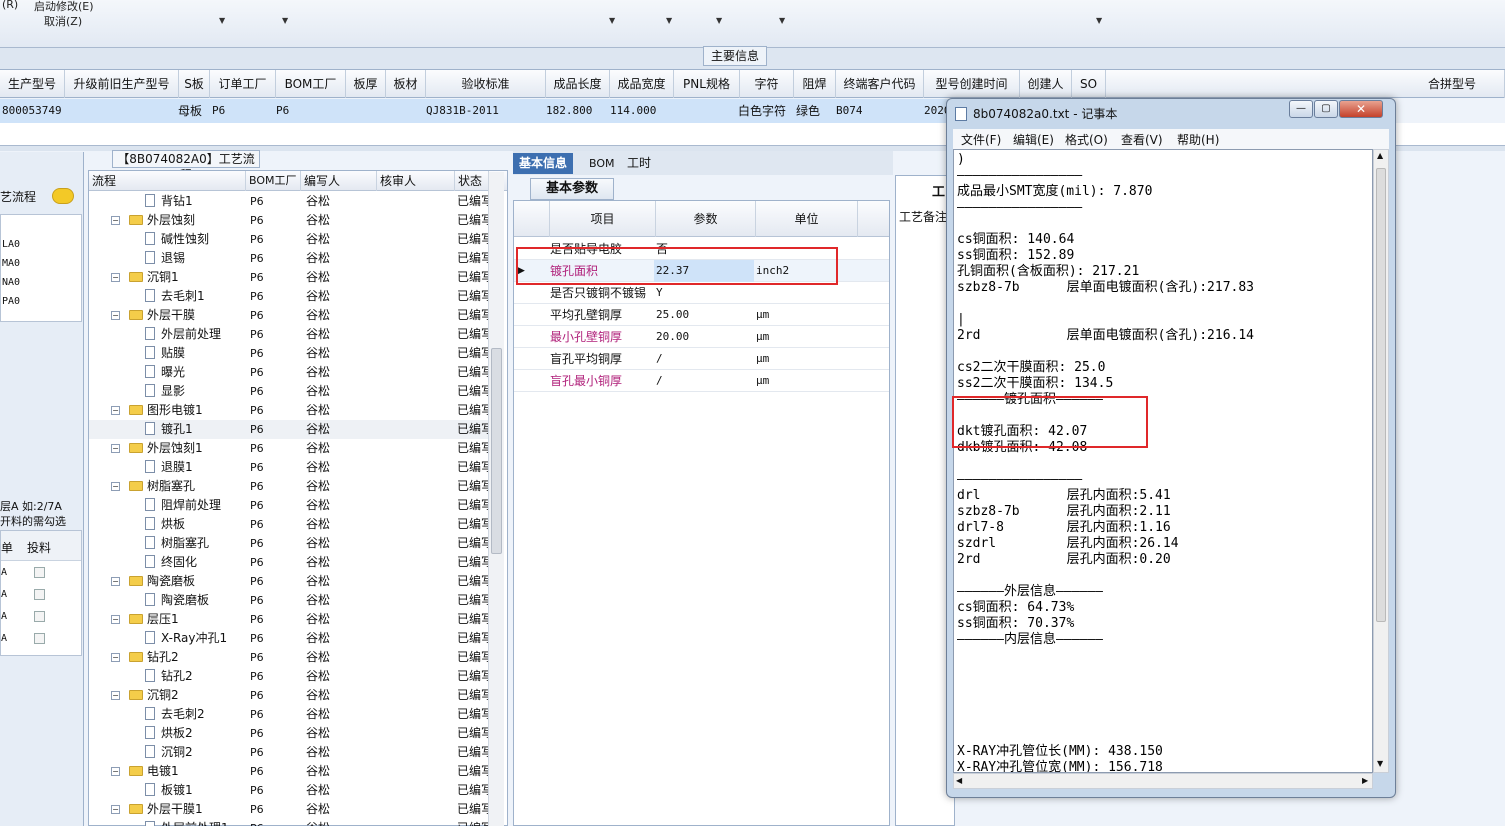 This screenshot has height=826, width=1505. What do you see at coordinates (289, 733) in the screenshot?
I see `tree-row: 烘板2 P6 谷松 已编写` at bounding box center [289, 733].